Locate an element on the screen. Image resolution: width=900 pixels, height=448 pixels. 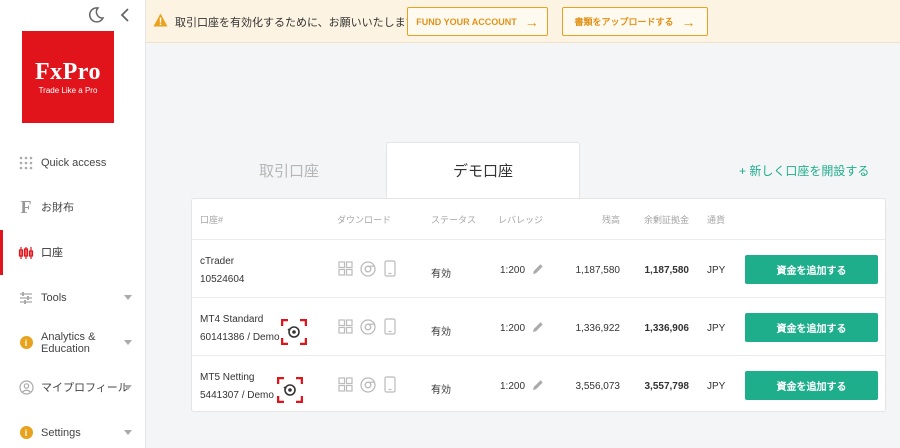
column-header-leverage: レバレッジ is located at coordinates (521, 220).